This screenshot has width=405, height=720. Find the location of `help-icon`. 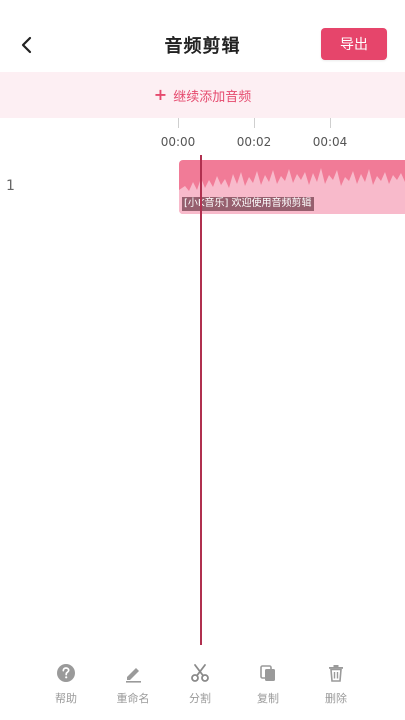

help-icon is located at coordinates (66, 673).